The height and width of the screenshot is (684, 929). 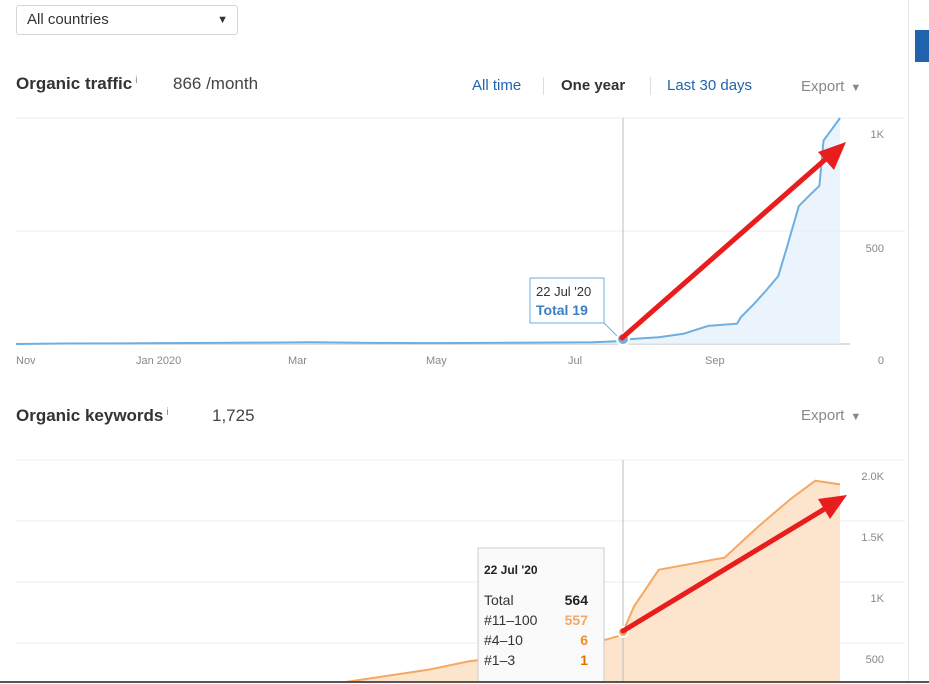 What do you see at coordinates (872, 477) in the screenshot?
I see `y-tick-2k: 2.0K` at bounding box center [872, 477].